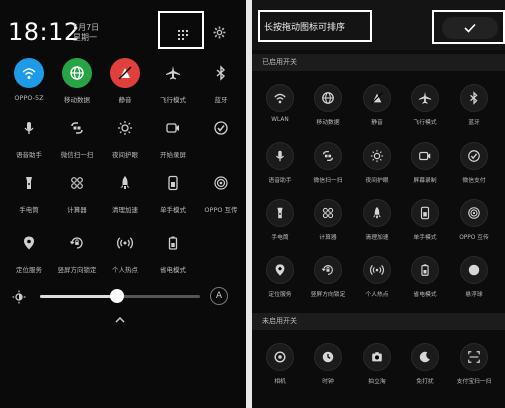 The width and height of the screenshot is (505, 408). I want to click on edit-grid-icon, so click(183, 32).